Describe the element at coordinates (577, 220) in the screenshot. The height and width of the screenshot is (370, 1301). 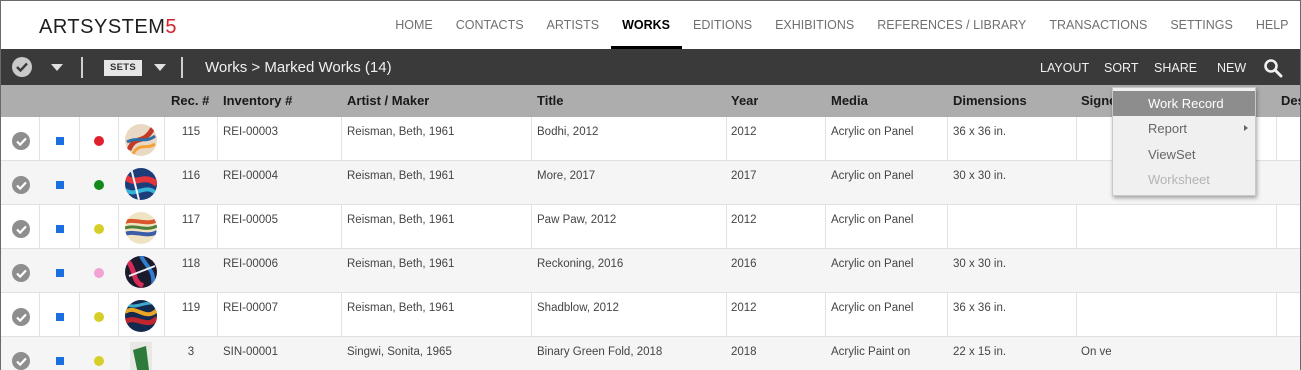
I see `cell-title: Paw Paw, 2012` at that location.